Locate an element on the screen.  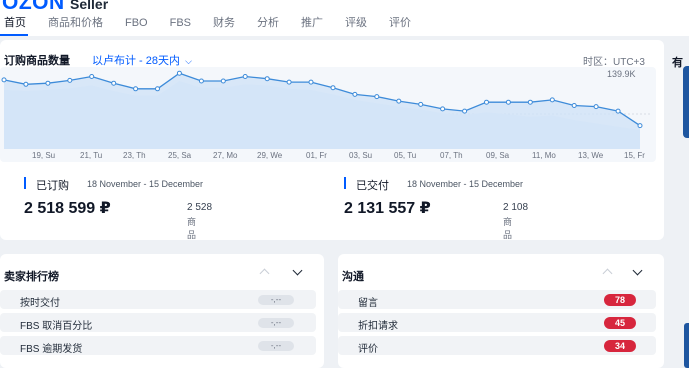
nav-reviews: 评价 is located at coordinates (398, 26).